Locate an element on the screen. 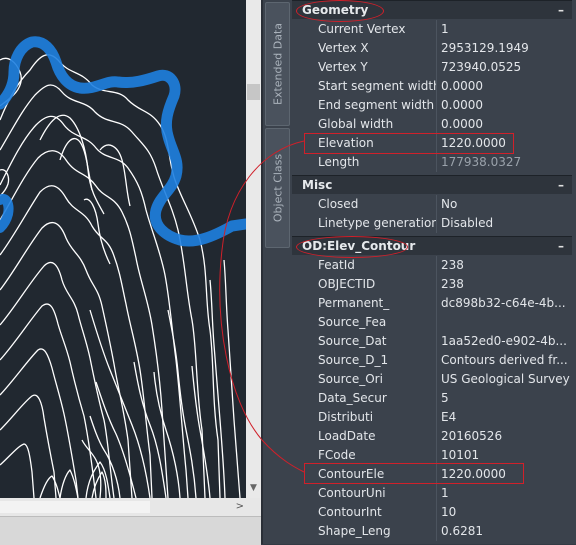 This screenshot has height=545, width=576. geometry-row: Vertex X 2953129.1949 is located at coordinates (432, 48).